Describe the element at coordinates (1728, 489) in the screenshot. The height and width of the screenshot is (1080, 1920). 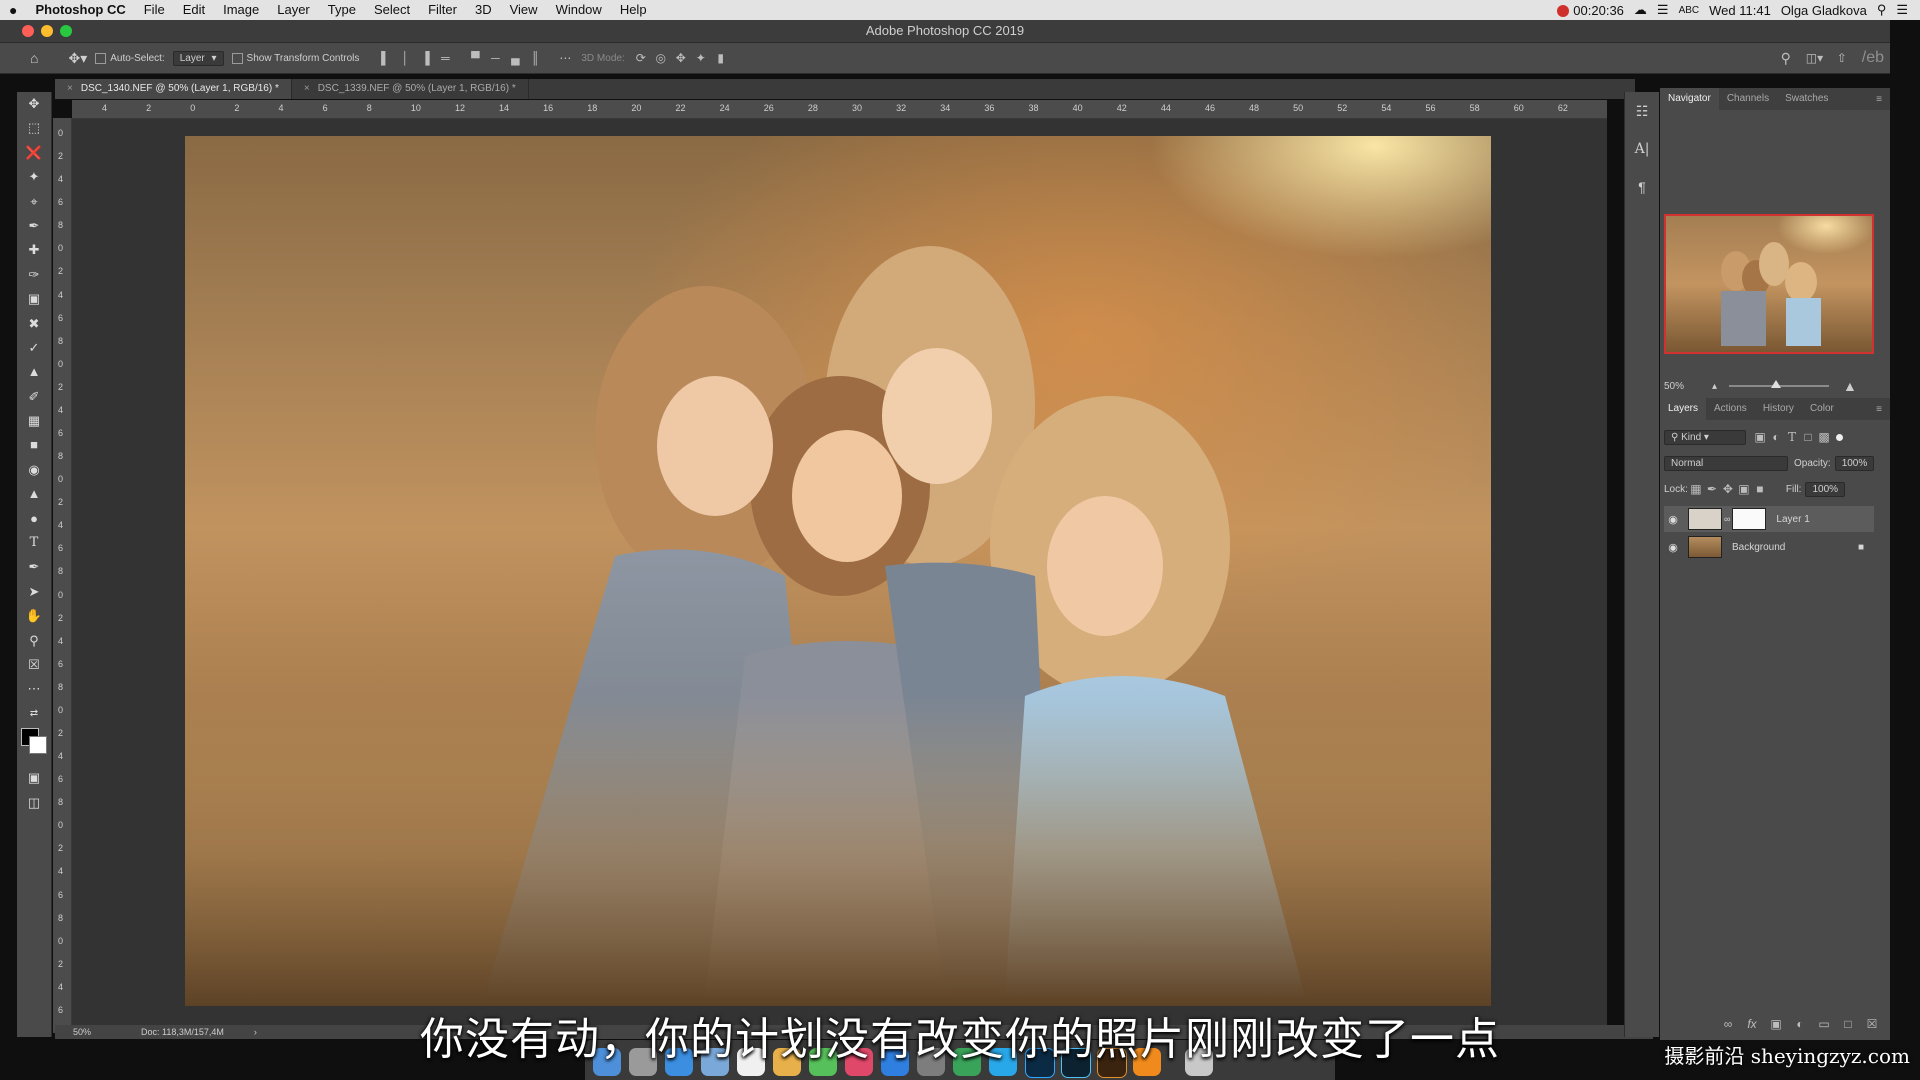
I see `lock-position-icon: ✥` at that location.